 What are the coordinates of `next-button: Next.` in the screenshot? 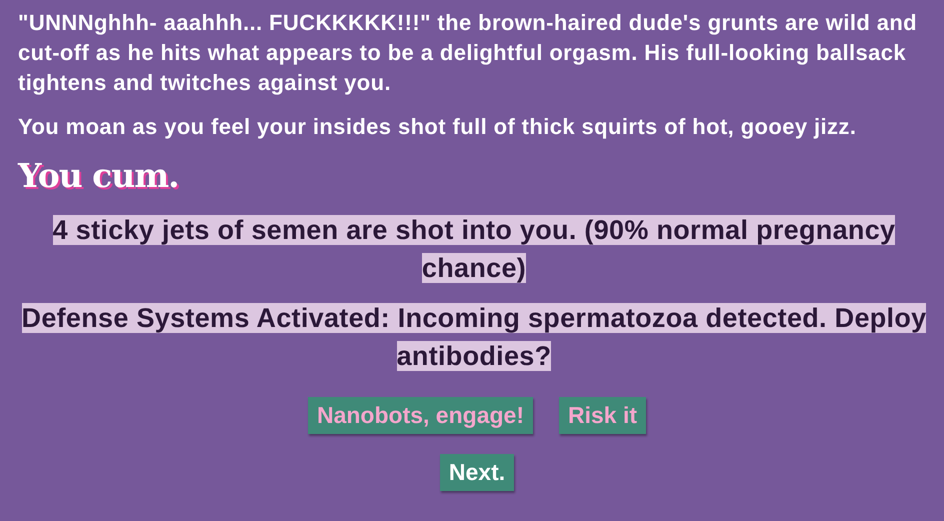 It's located at (477, 472).